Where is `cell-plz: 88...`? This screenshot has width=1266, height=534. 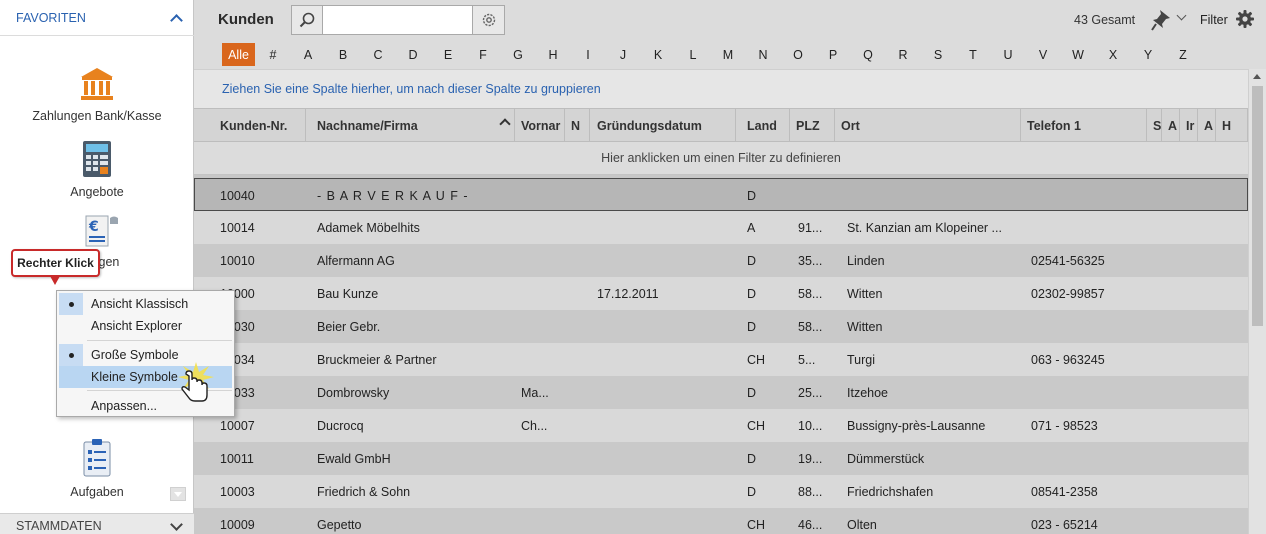
cell-plz: 88... is located at coordinates (810, 491).